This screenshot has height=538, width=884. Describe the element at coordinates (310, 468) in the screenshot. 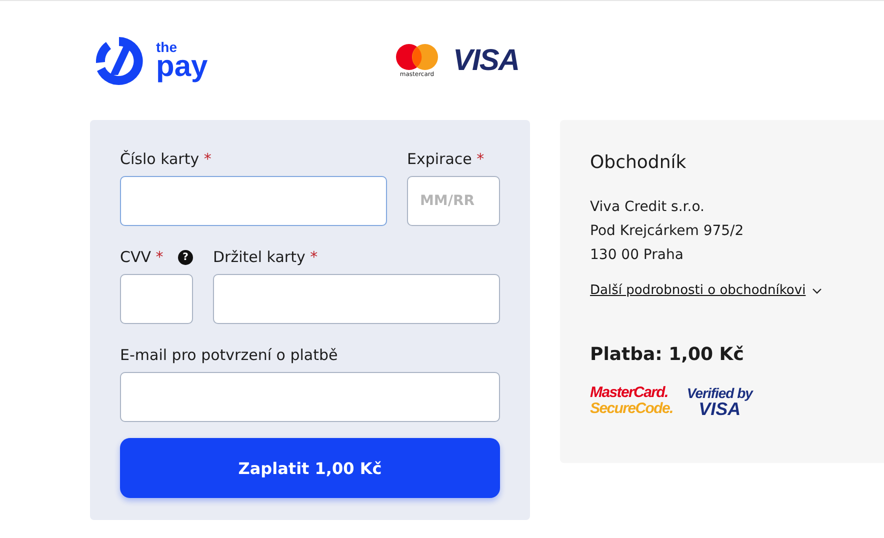

I see `pay-button: Zaplatit 1,00 Kč` at that location.